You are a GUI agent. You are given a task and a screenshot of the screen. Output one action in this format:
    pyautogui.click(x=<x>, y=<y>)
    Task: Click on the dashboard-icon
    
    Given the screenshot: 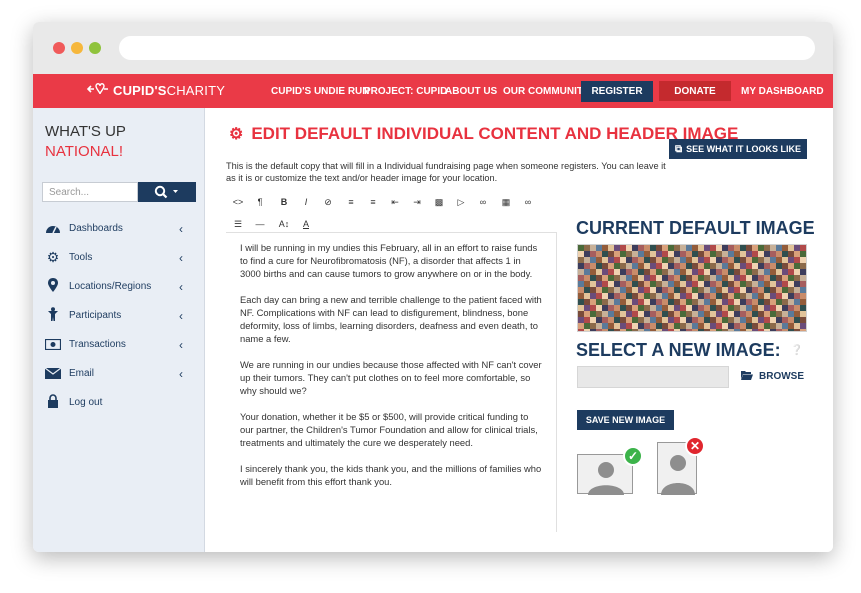 What is the action you would take?
    pyautogui.click(x=53, y=229)
    